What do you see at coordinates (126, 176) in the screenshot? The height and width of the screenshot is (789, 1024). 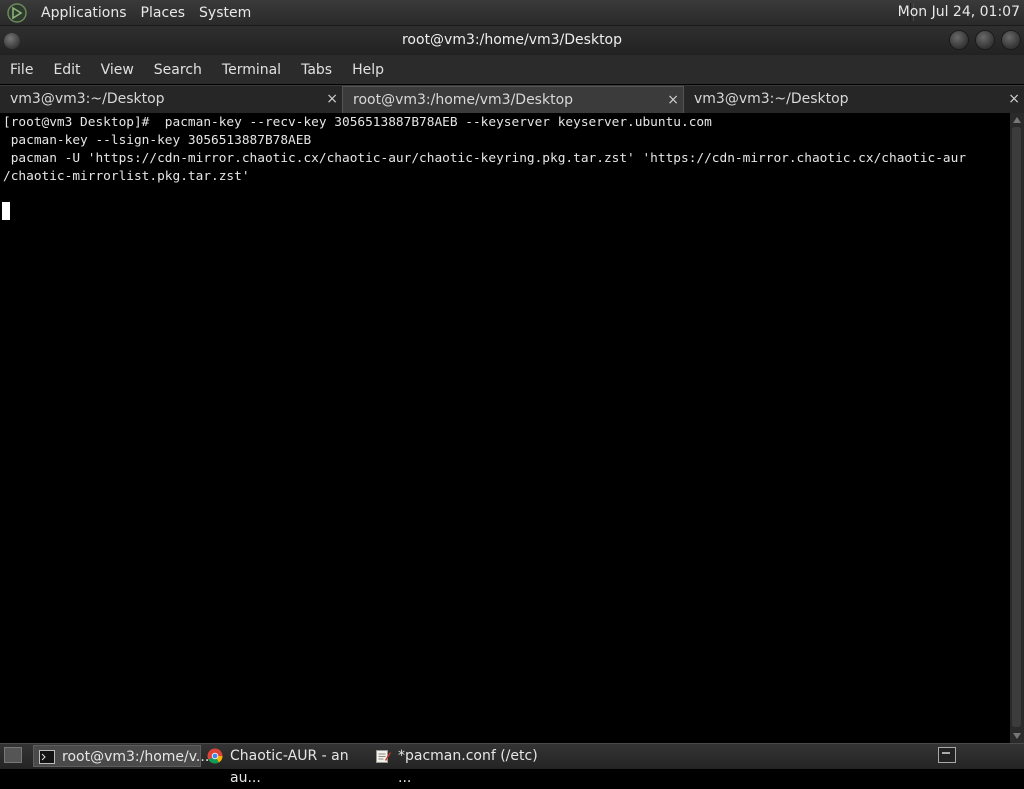 I see `terminal-line: /chaotic-mirrorlist.pkg.tar.zst'` at bounding box center [126, 176].